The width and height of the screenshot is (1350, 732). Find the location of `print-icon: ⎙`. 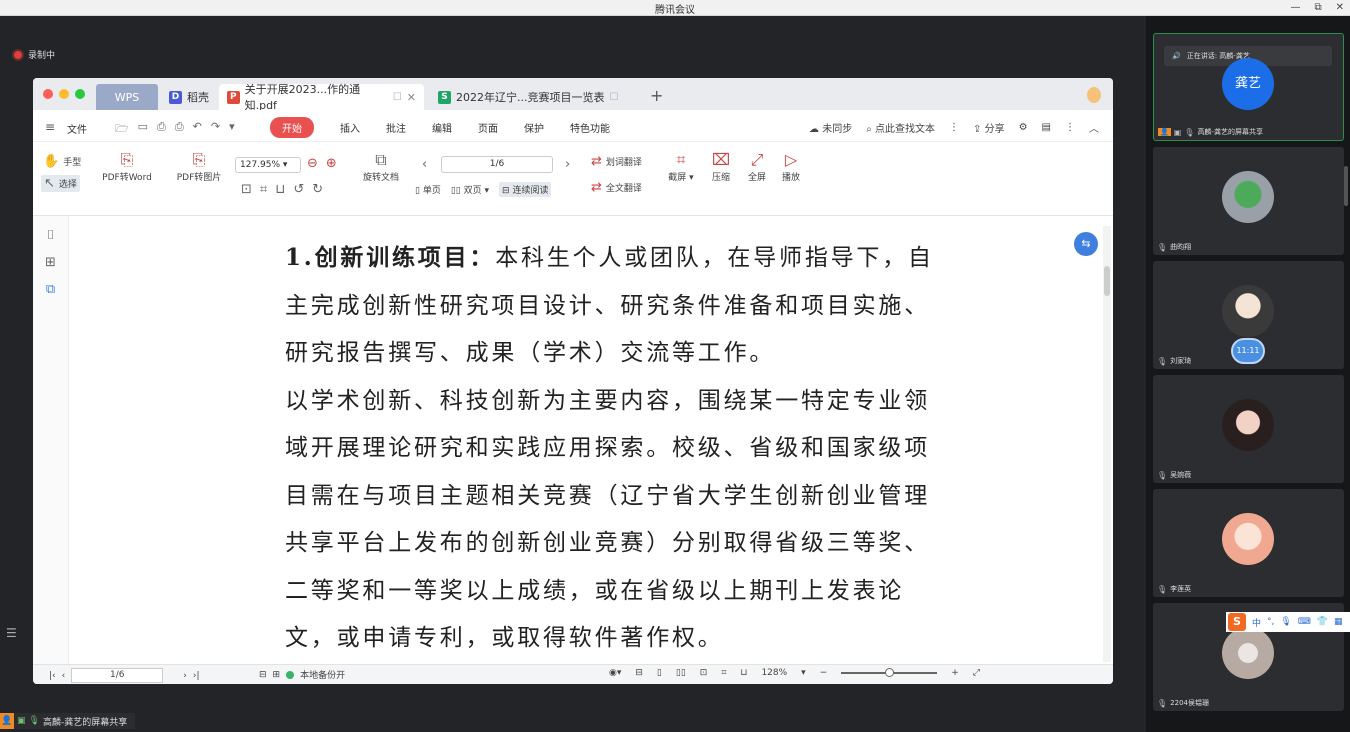

print-icon: ⎙ is located at coordinates (161, 129).